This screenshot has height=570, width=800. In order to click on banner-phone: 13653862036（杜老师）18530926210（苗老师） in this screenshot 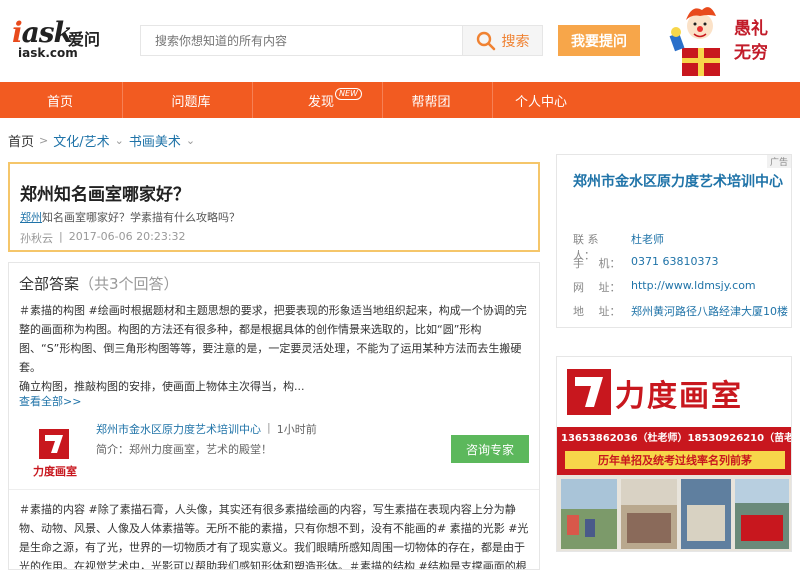, I will do `click(676, 438)`.